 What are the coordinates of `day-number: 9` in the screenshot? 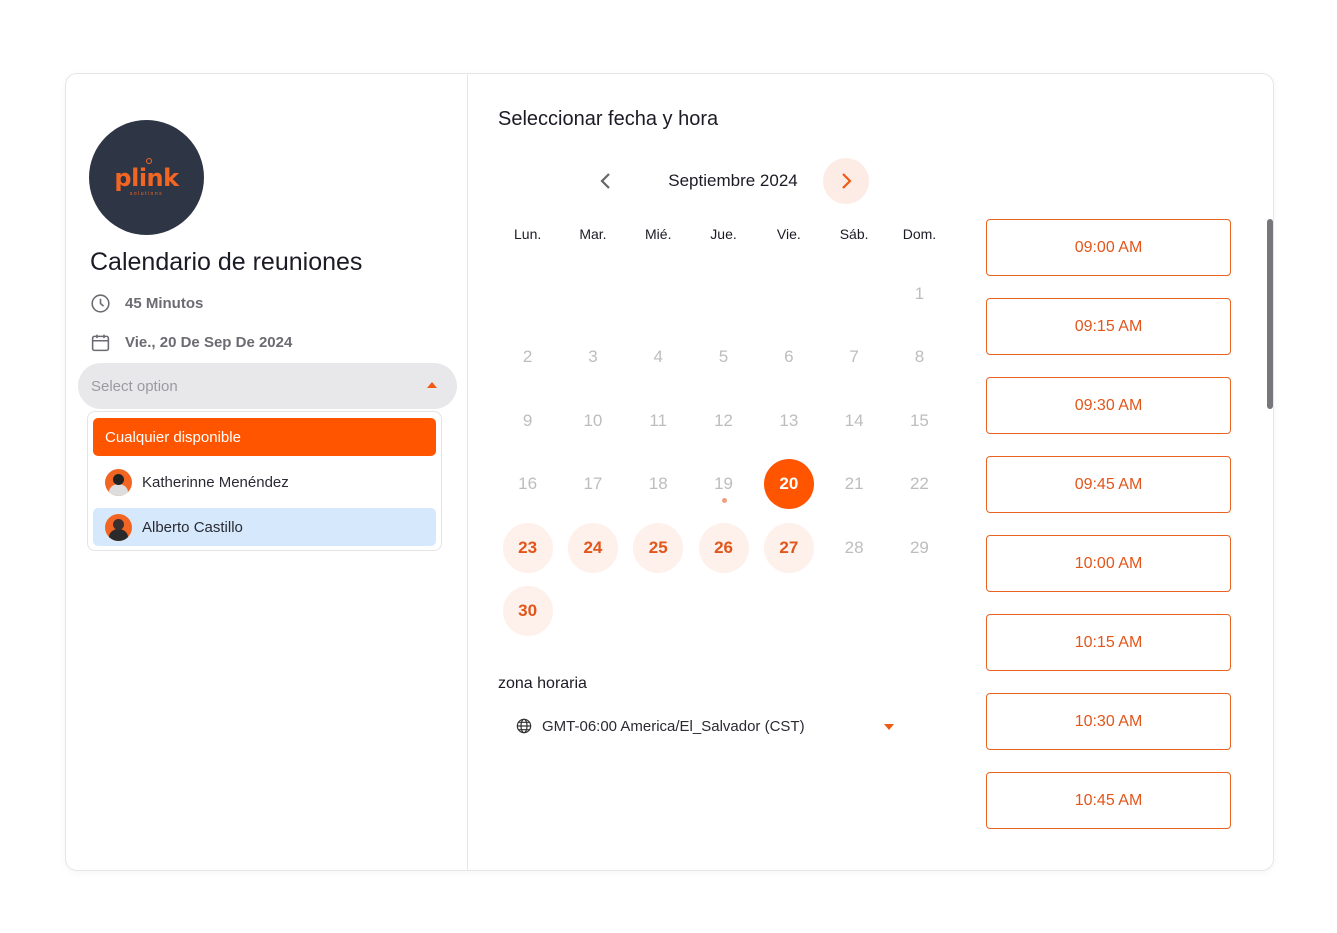 It's located at (527, 420).